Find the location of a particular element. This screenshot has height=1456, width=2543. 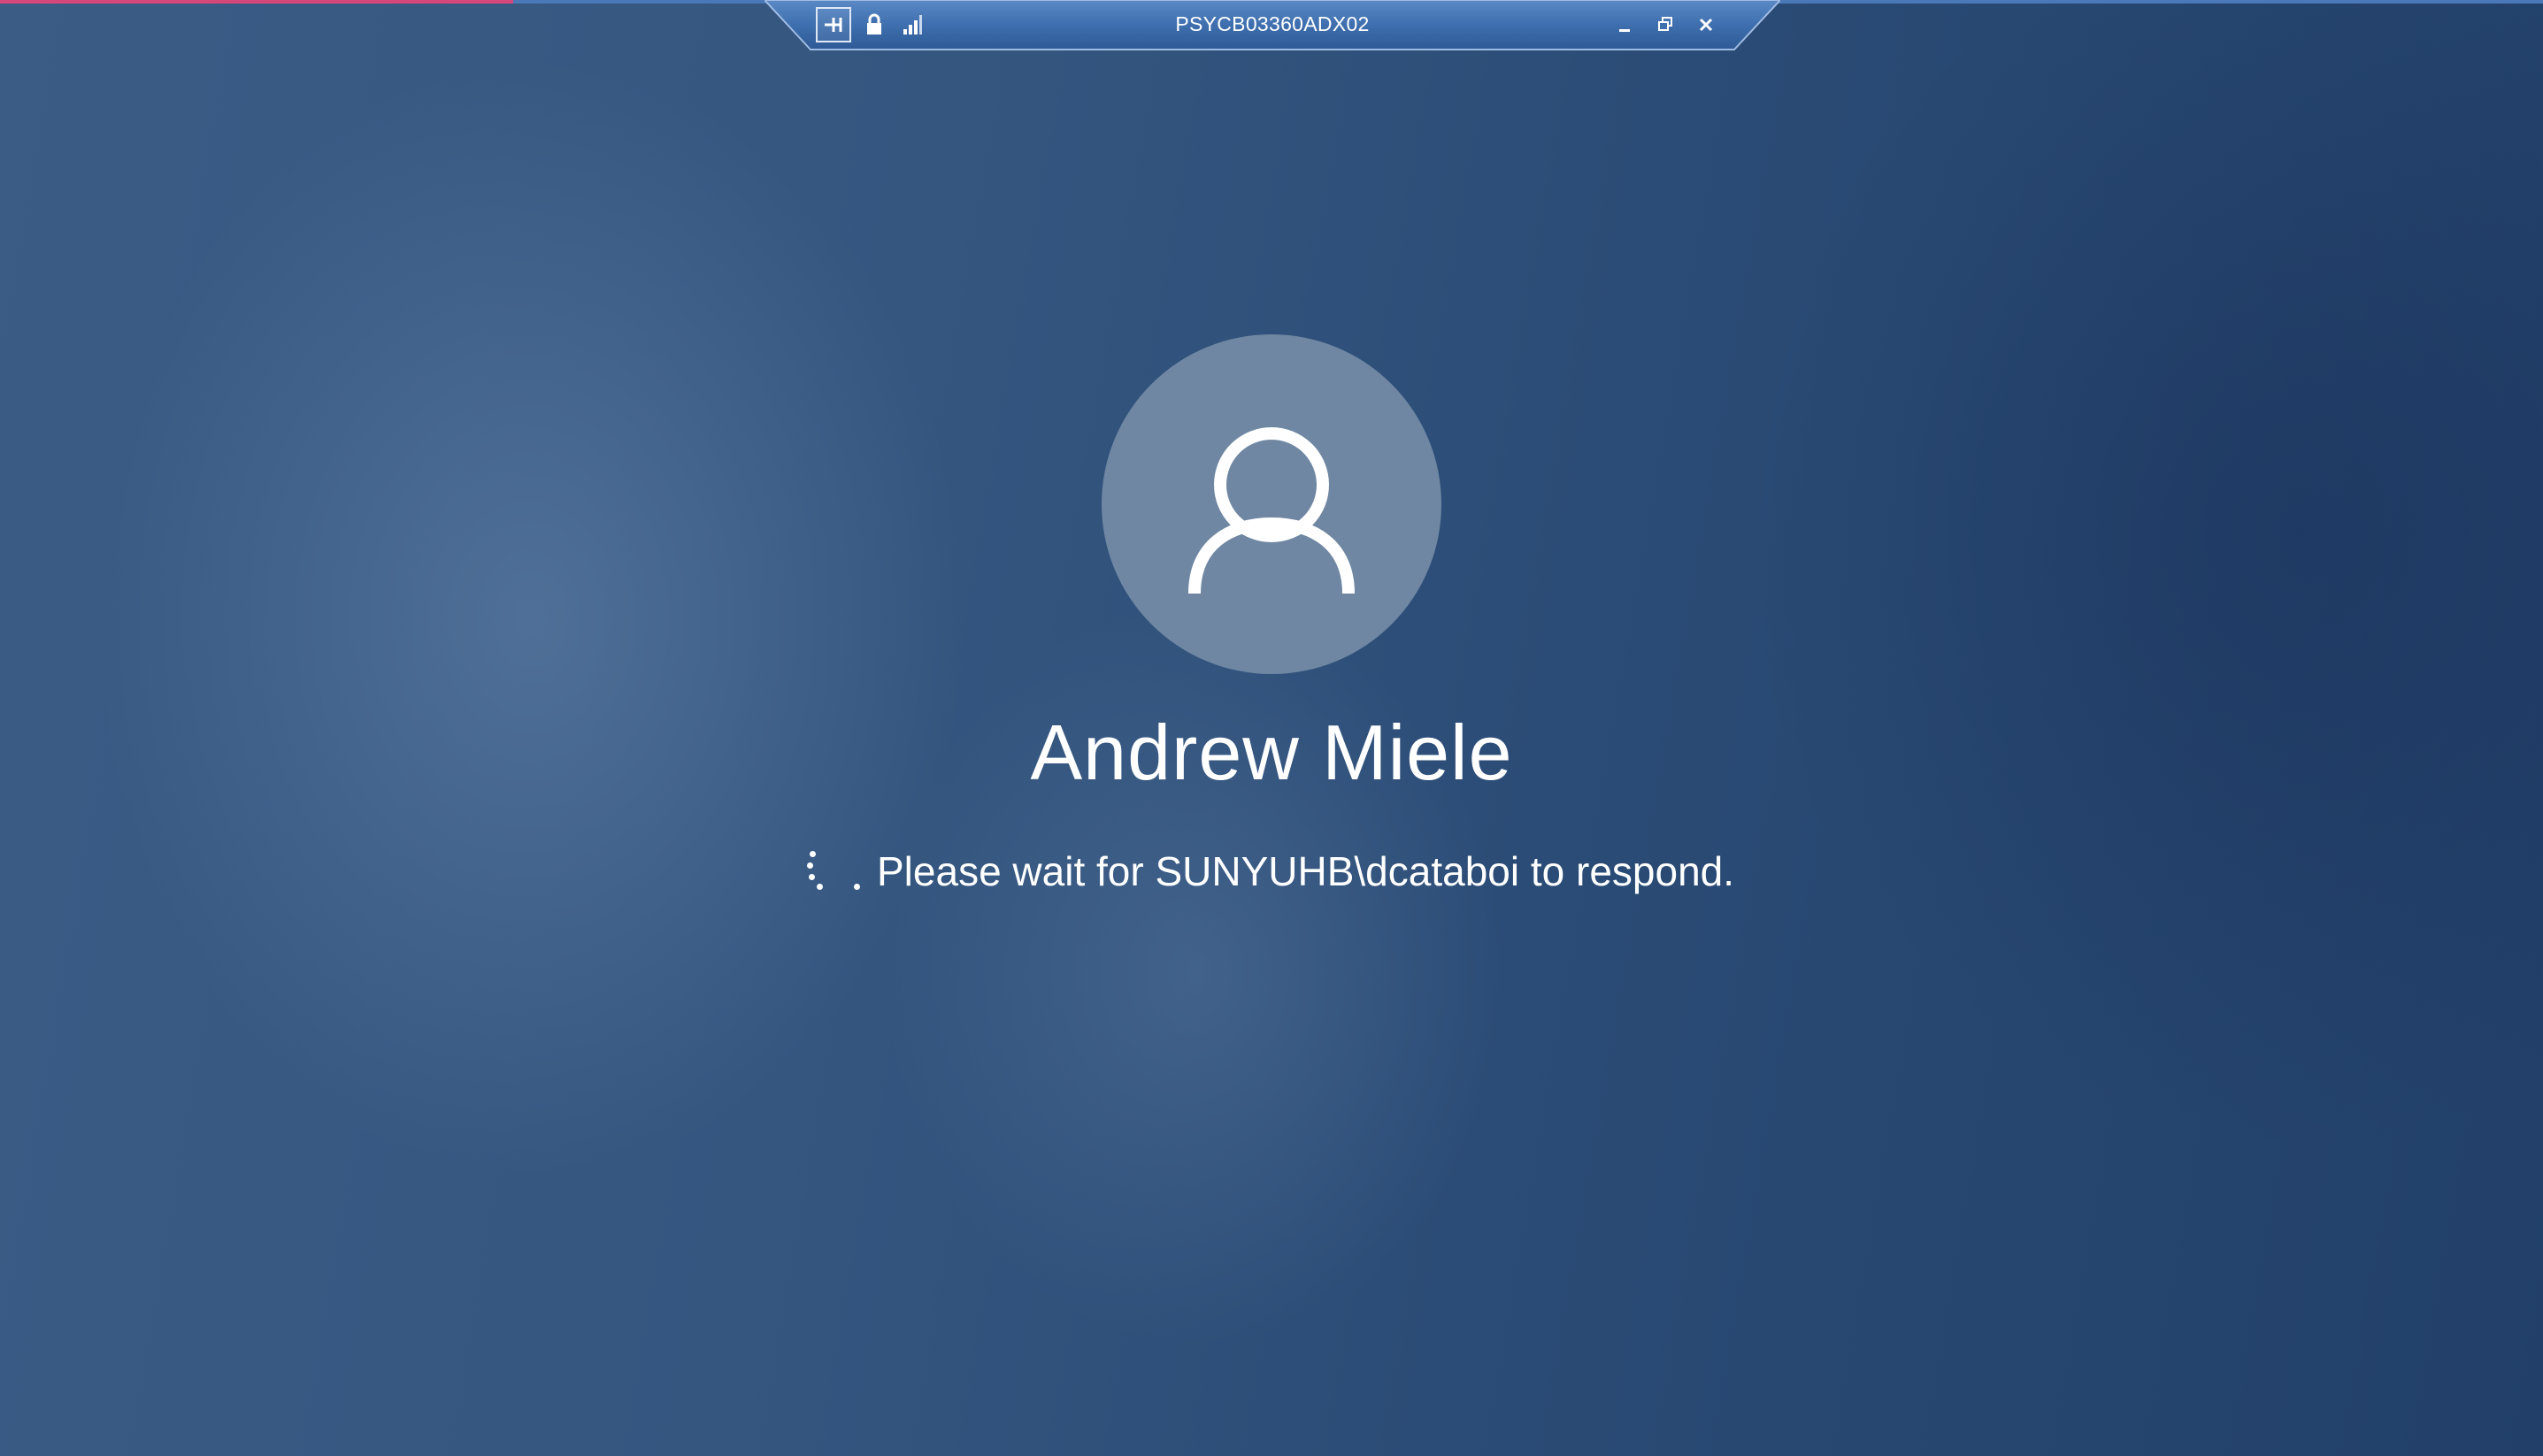

close-icon is located at coordinates (1706, 25).